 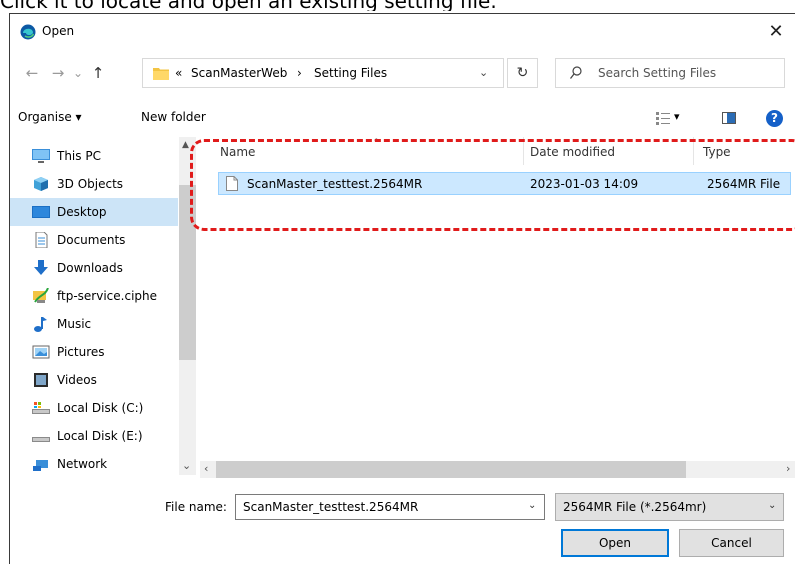 What do you see at coordinates (173, 117) in the screenshot?
I see `new-folder-button: New folder` at bounding box center [173, 117].